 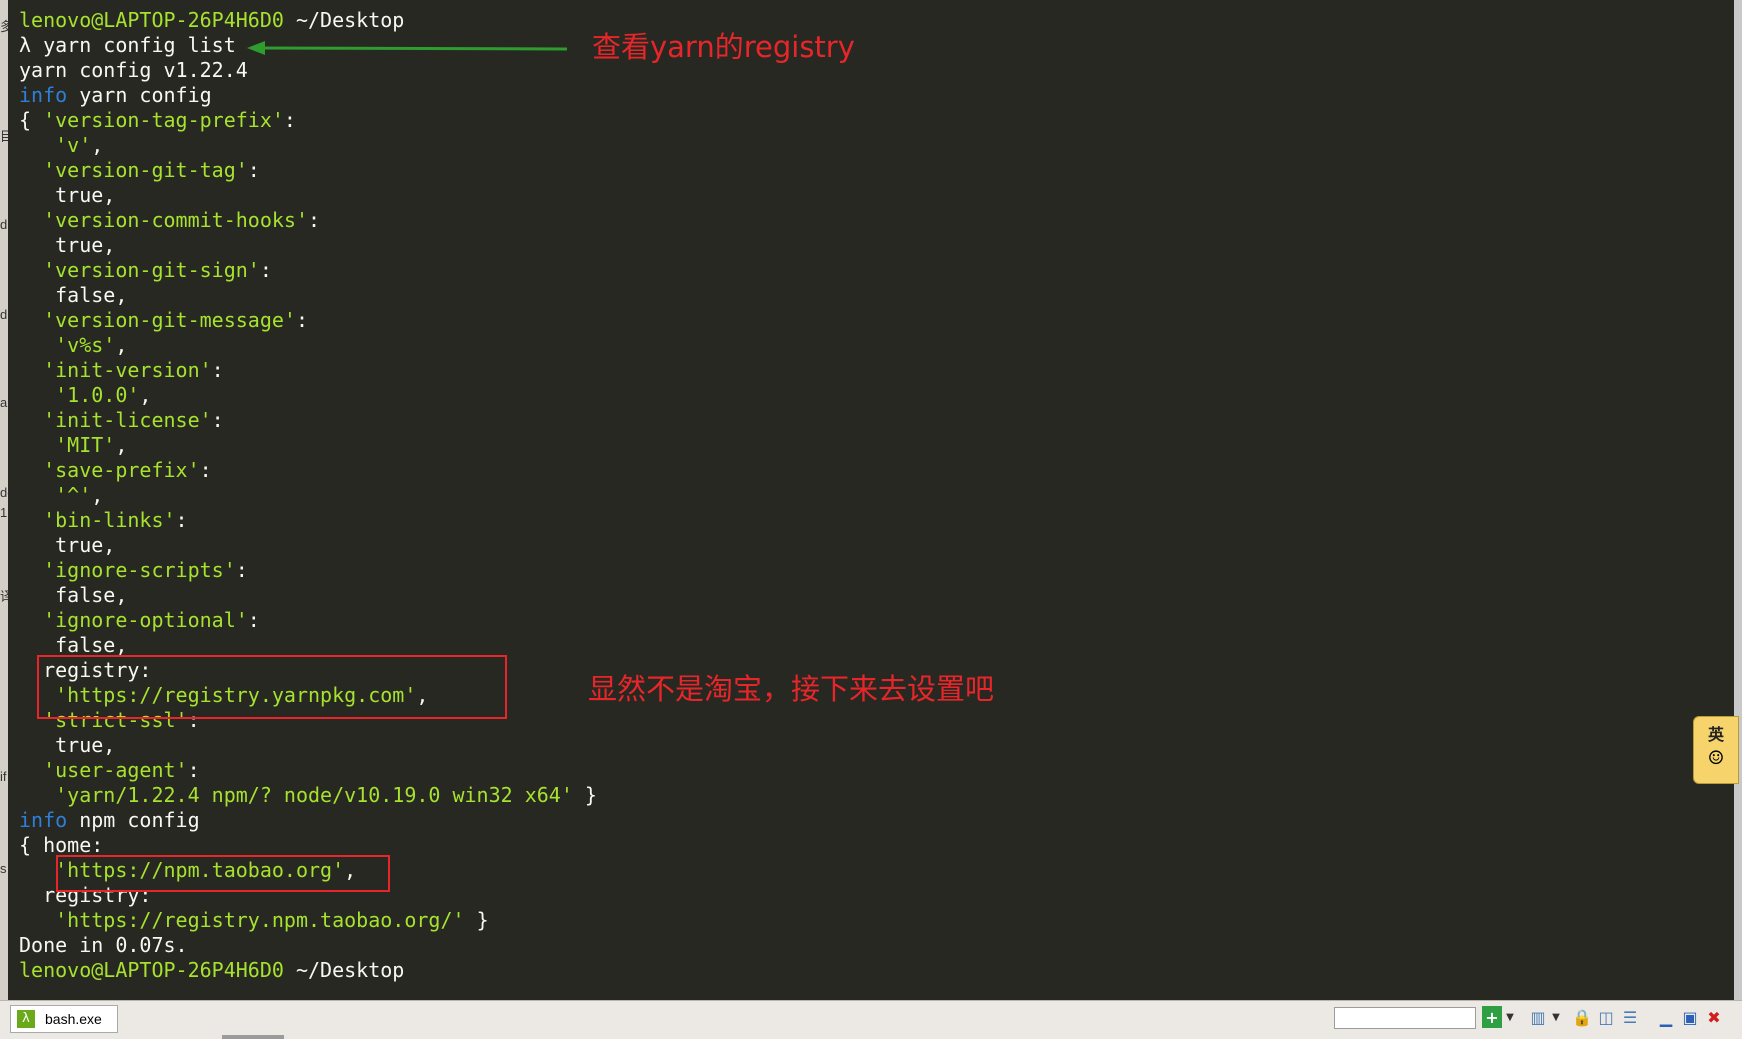 What do you see at coordinates (308, 170) in the screenshot?
I see `config-key-line: 'version-git-tag':` at bounding box center [308, 170].